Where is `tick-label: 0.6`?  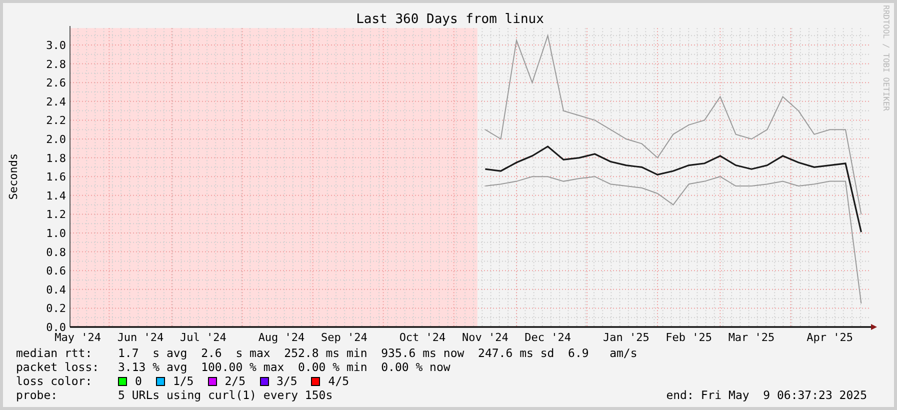 tick-label: 0.6 is located at coordinates (56, 271).